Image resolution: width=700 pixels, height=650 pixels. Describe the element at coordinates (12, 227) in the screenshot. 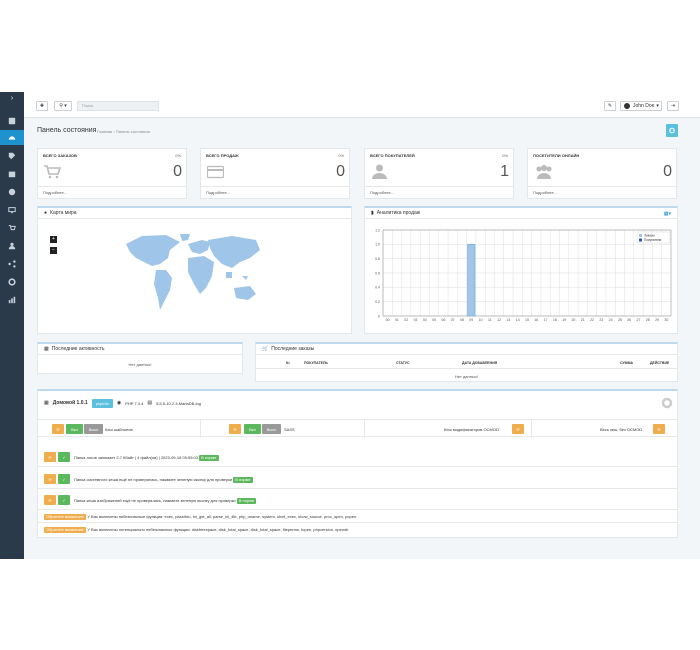

I see `sidebar-item-sales` at that location.